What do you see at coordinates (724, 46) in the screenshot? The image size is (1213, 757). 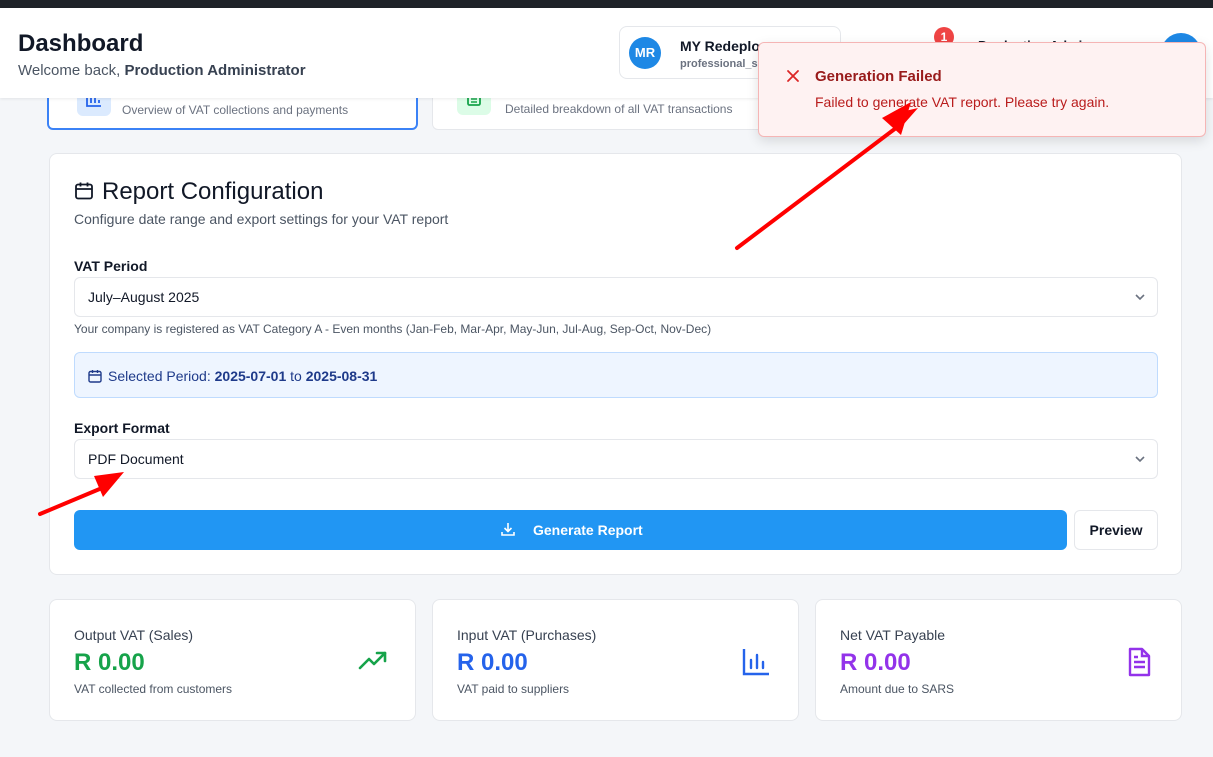 I see `company-name: MY Redeploy` at bounding box center [724, 46].